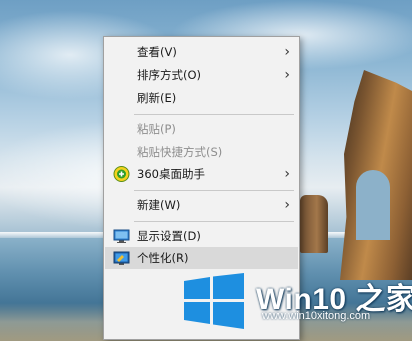 The width and height of the screenshot is (412, 341). What do you see at coordinates (316, 316) in the screenshot?
I see `watermark-url: www.win10xitong.com` at bounding box center [316, 316].